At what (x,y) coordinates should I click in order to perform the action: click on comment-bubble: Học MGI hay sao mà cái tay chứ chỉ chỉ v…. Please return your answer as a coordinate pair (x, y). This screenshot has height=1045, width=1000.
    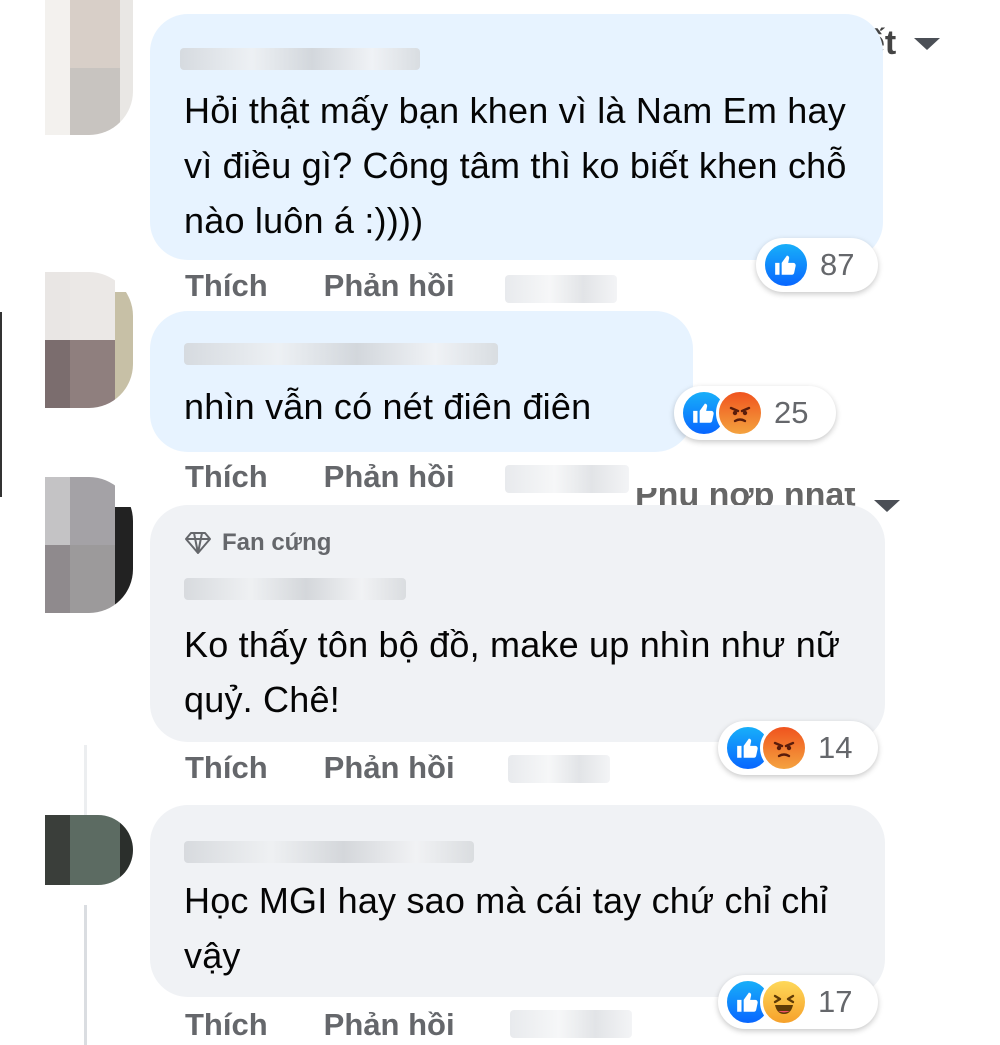
    Looking at the image, I should click on (517, 901).